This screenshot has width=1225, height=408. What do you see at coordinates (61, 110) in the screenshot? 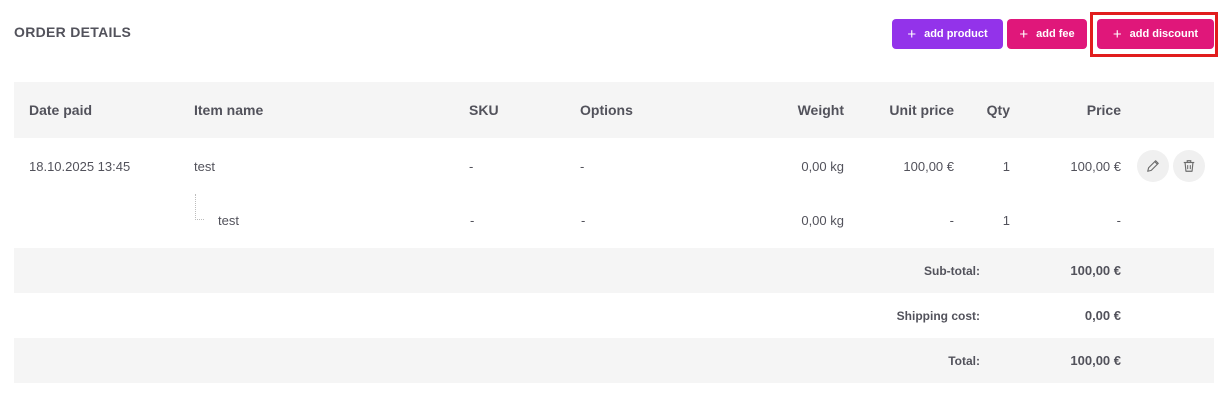
I see `header-date-paid: Date paid` at bounding box center [61, 110].